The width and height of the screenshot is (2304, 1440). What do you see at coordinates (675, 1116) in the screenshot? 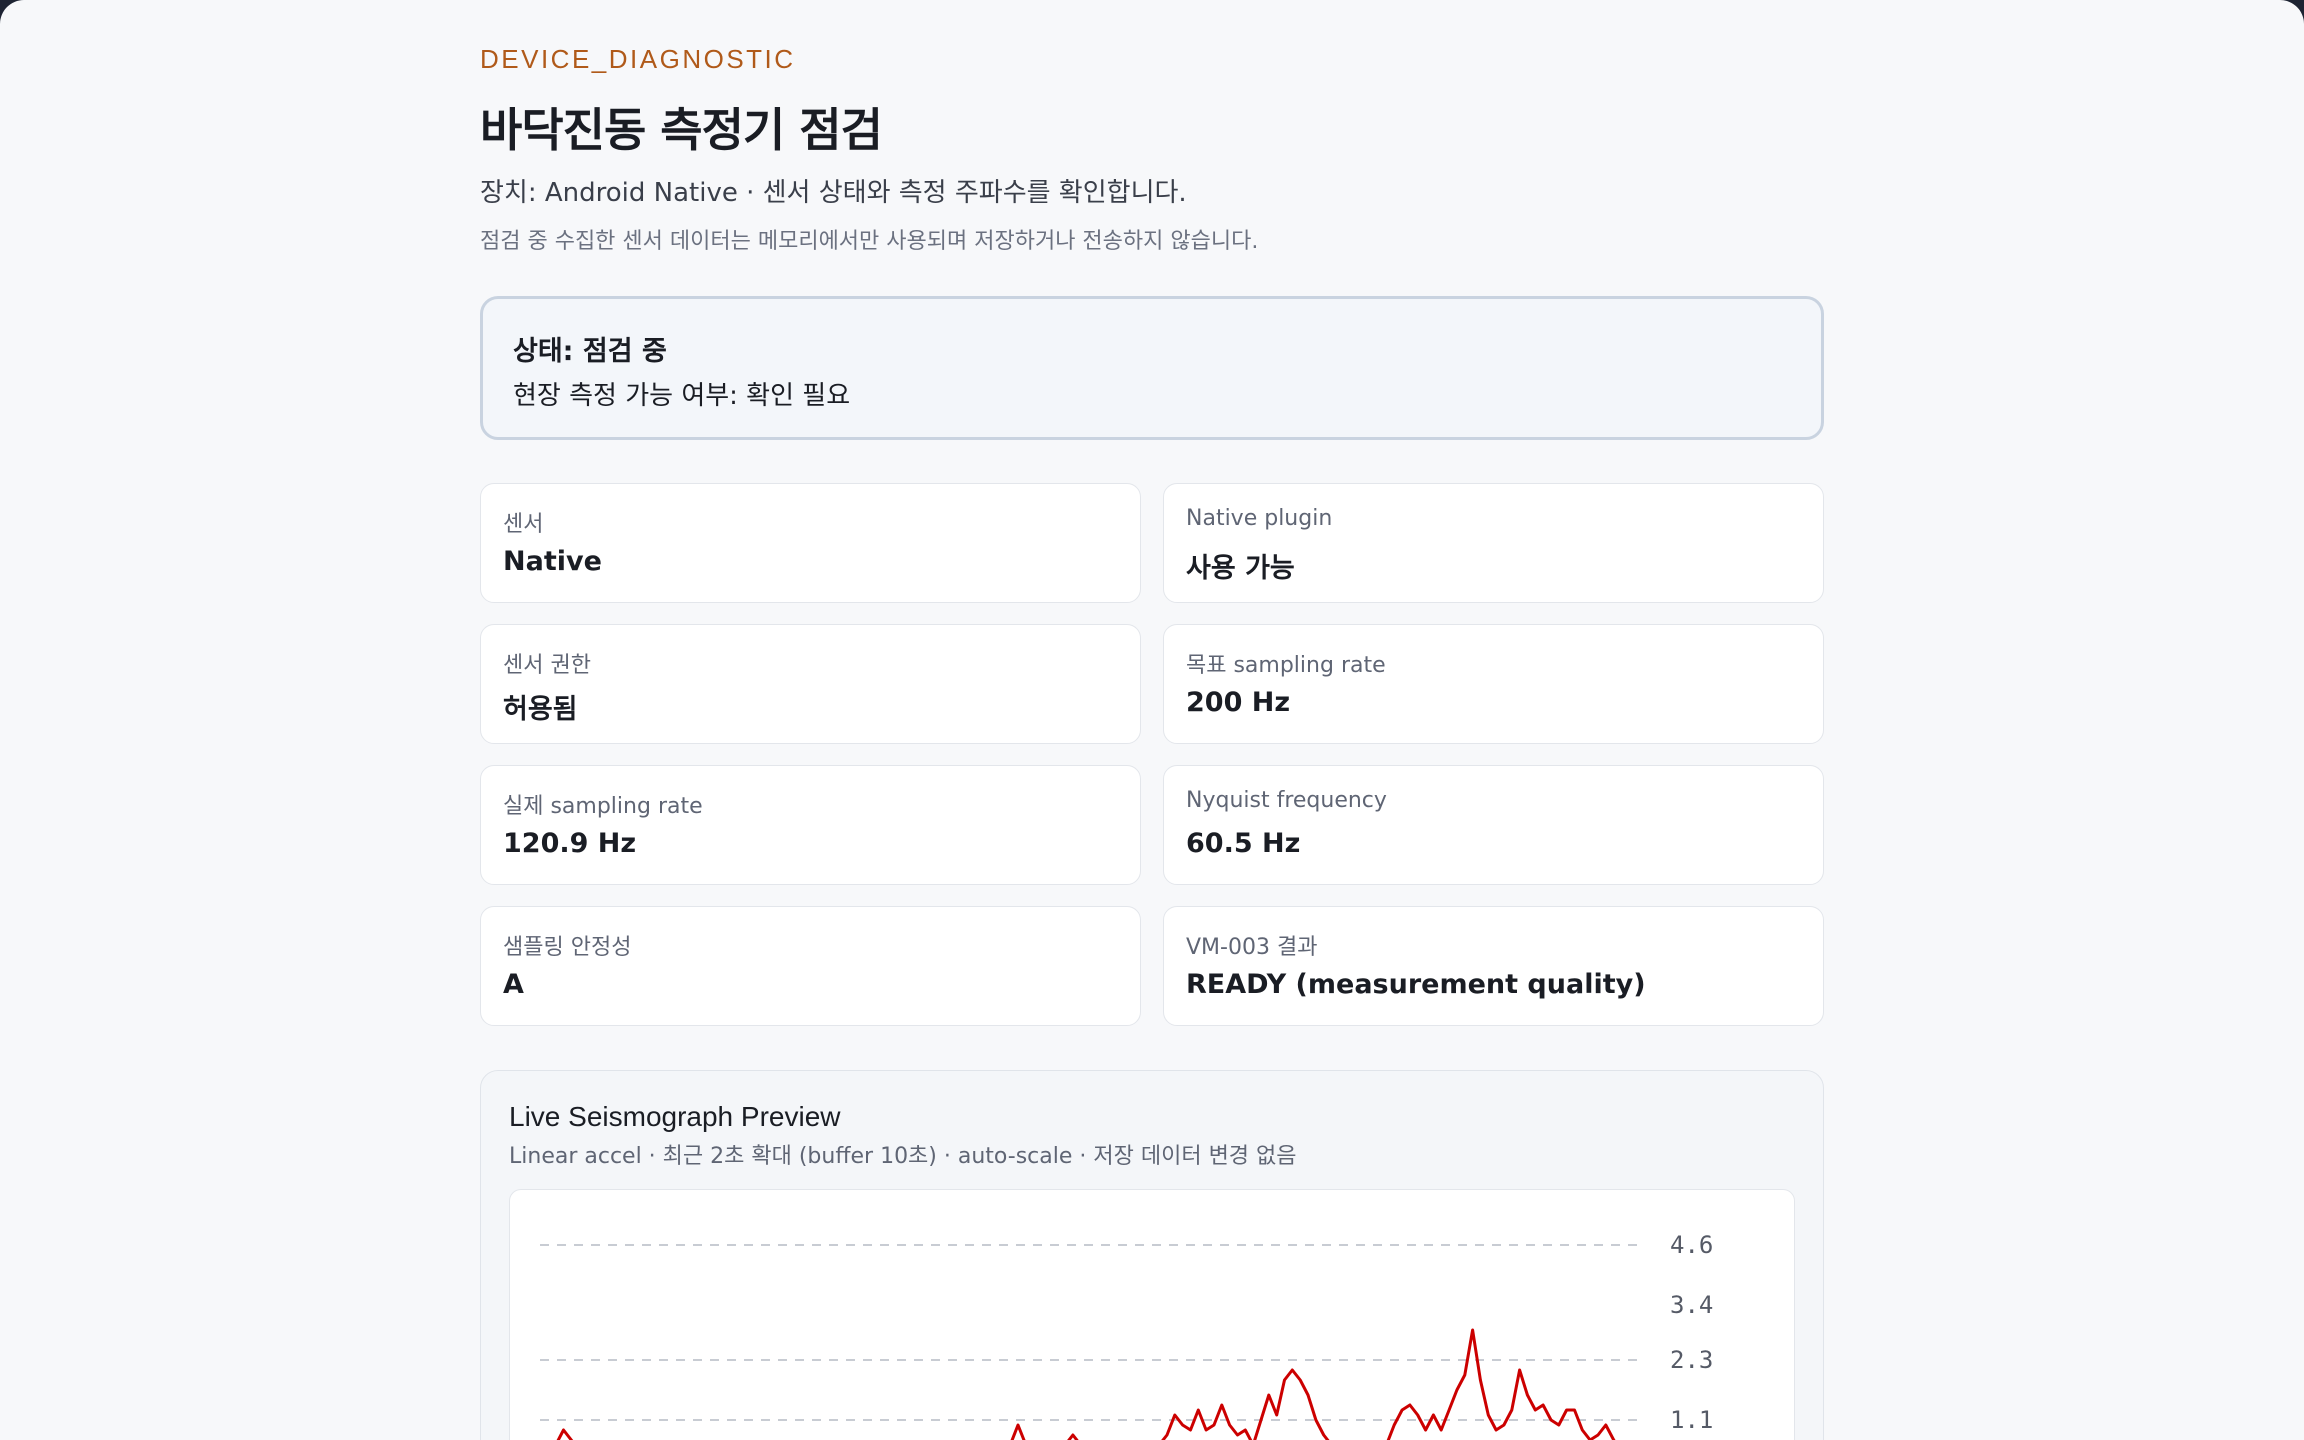
I see `preview-title: Live Seismograph Preview` at bounding box center [675, 1116].